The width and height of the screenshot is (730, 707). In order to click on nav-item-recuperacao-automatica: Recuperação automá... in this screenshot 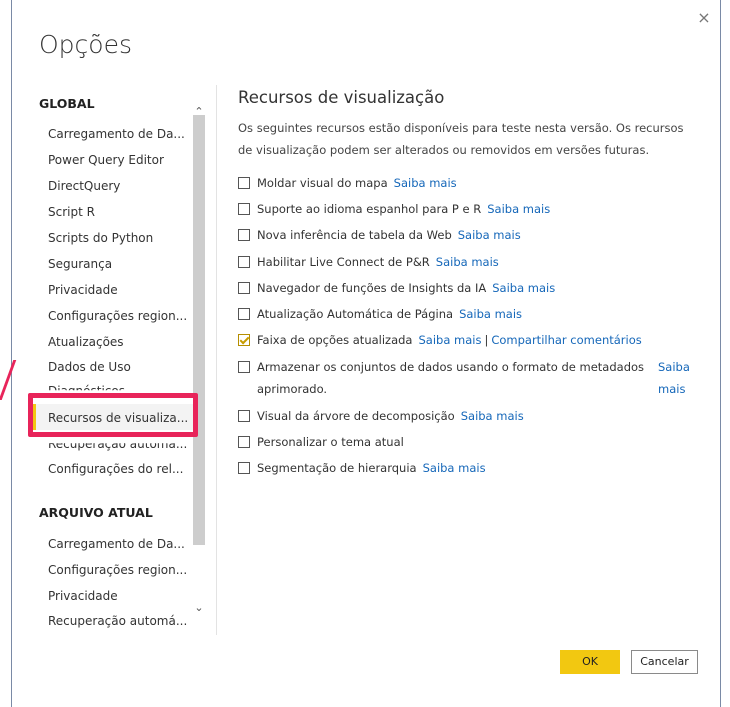, I will do `click(117, 447)`.